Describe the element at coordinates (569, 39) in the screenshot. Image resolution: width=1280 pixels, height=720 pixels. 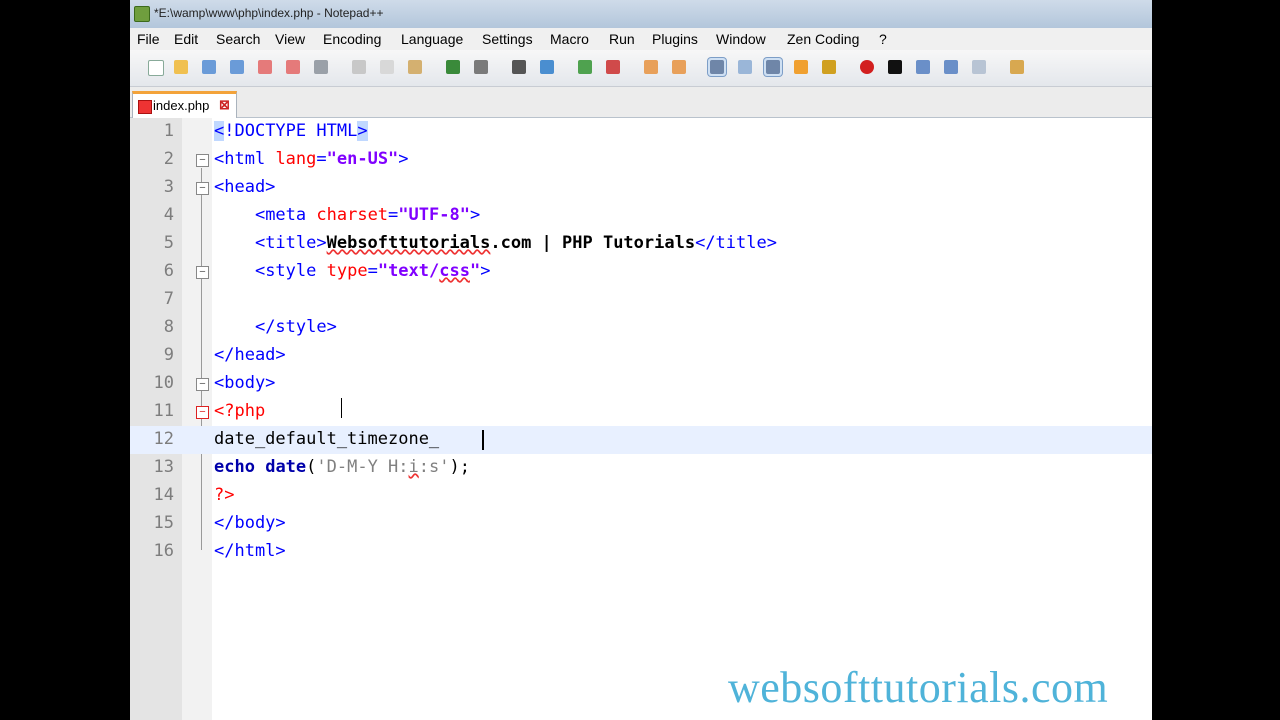
I see `menu-macro: Macro` at that location.